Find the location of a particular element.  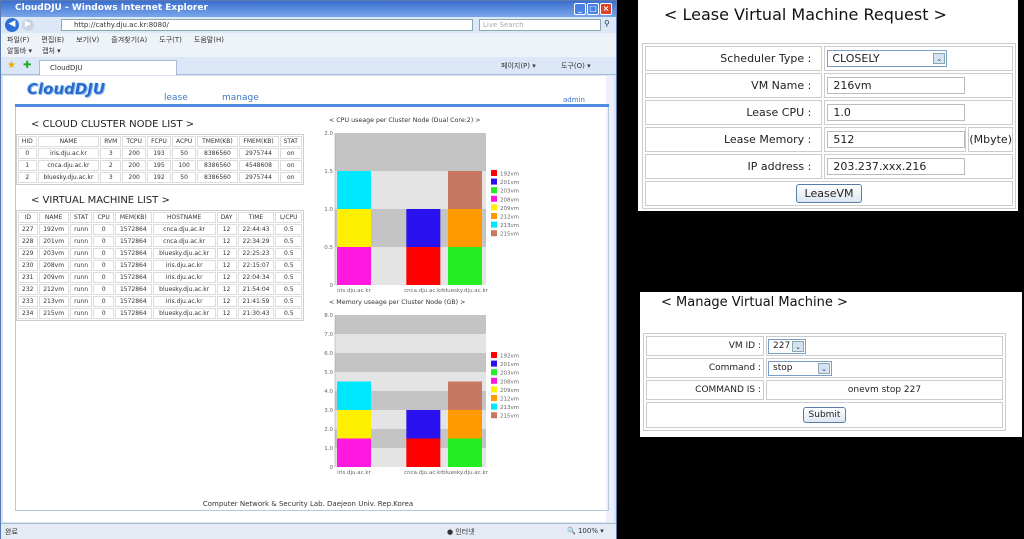

legend-label: 208vm is located at coordinates (509, 200).